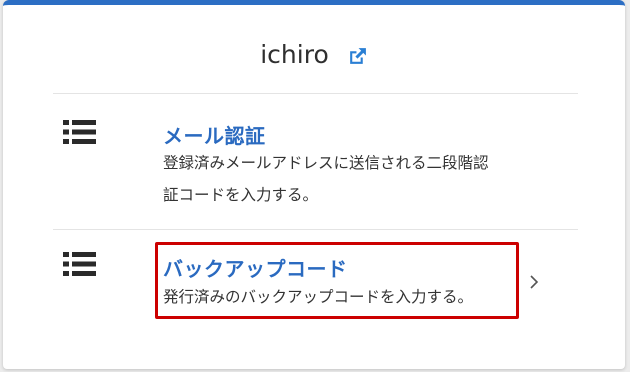 The width and height of the screenshot is (630, 372). I want to click on option-divider, so click(315, 229).